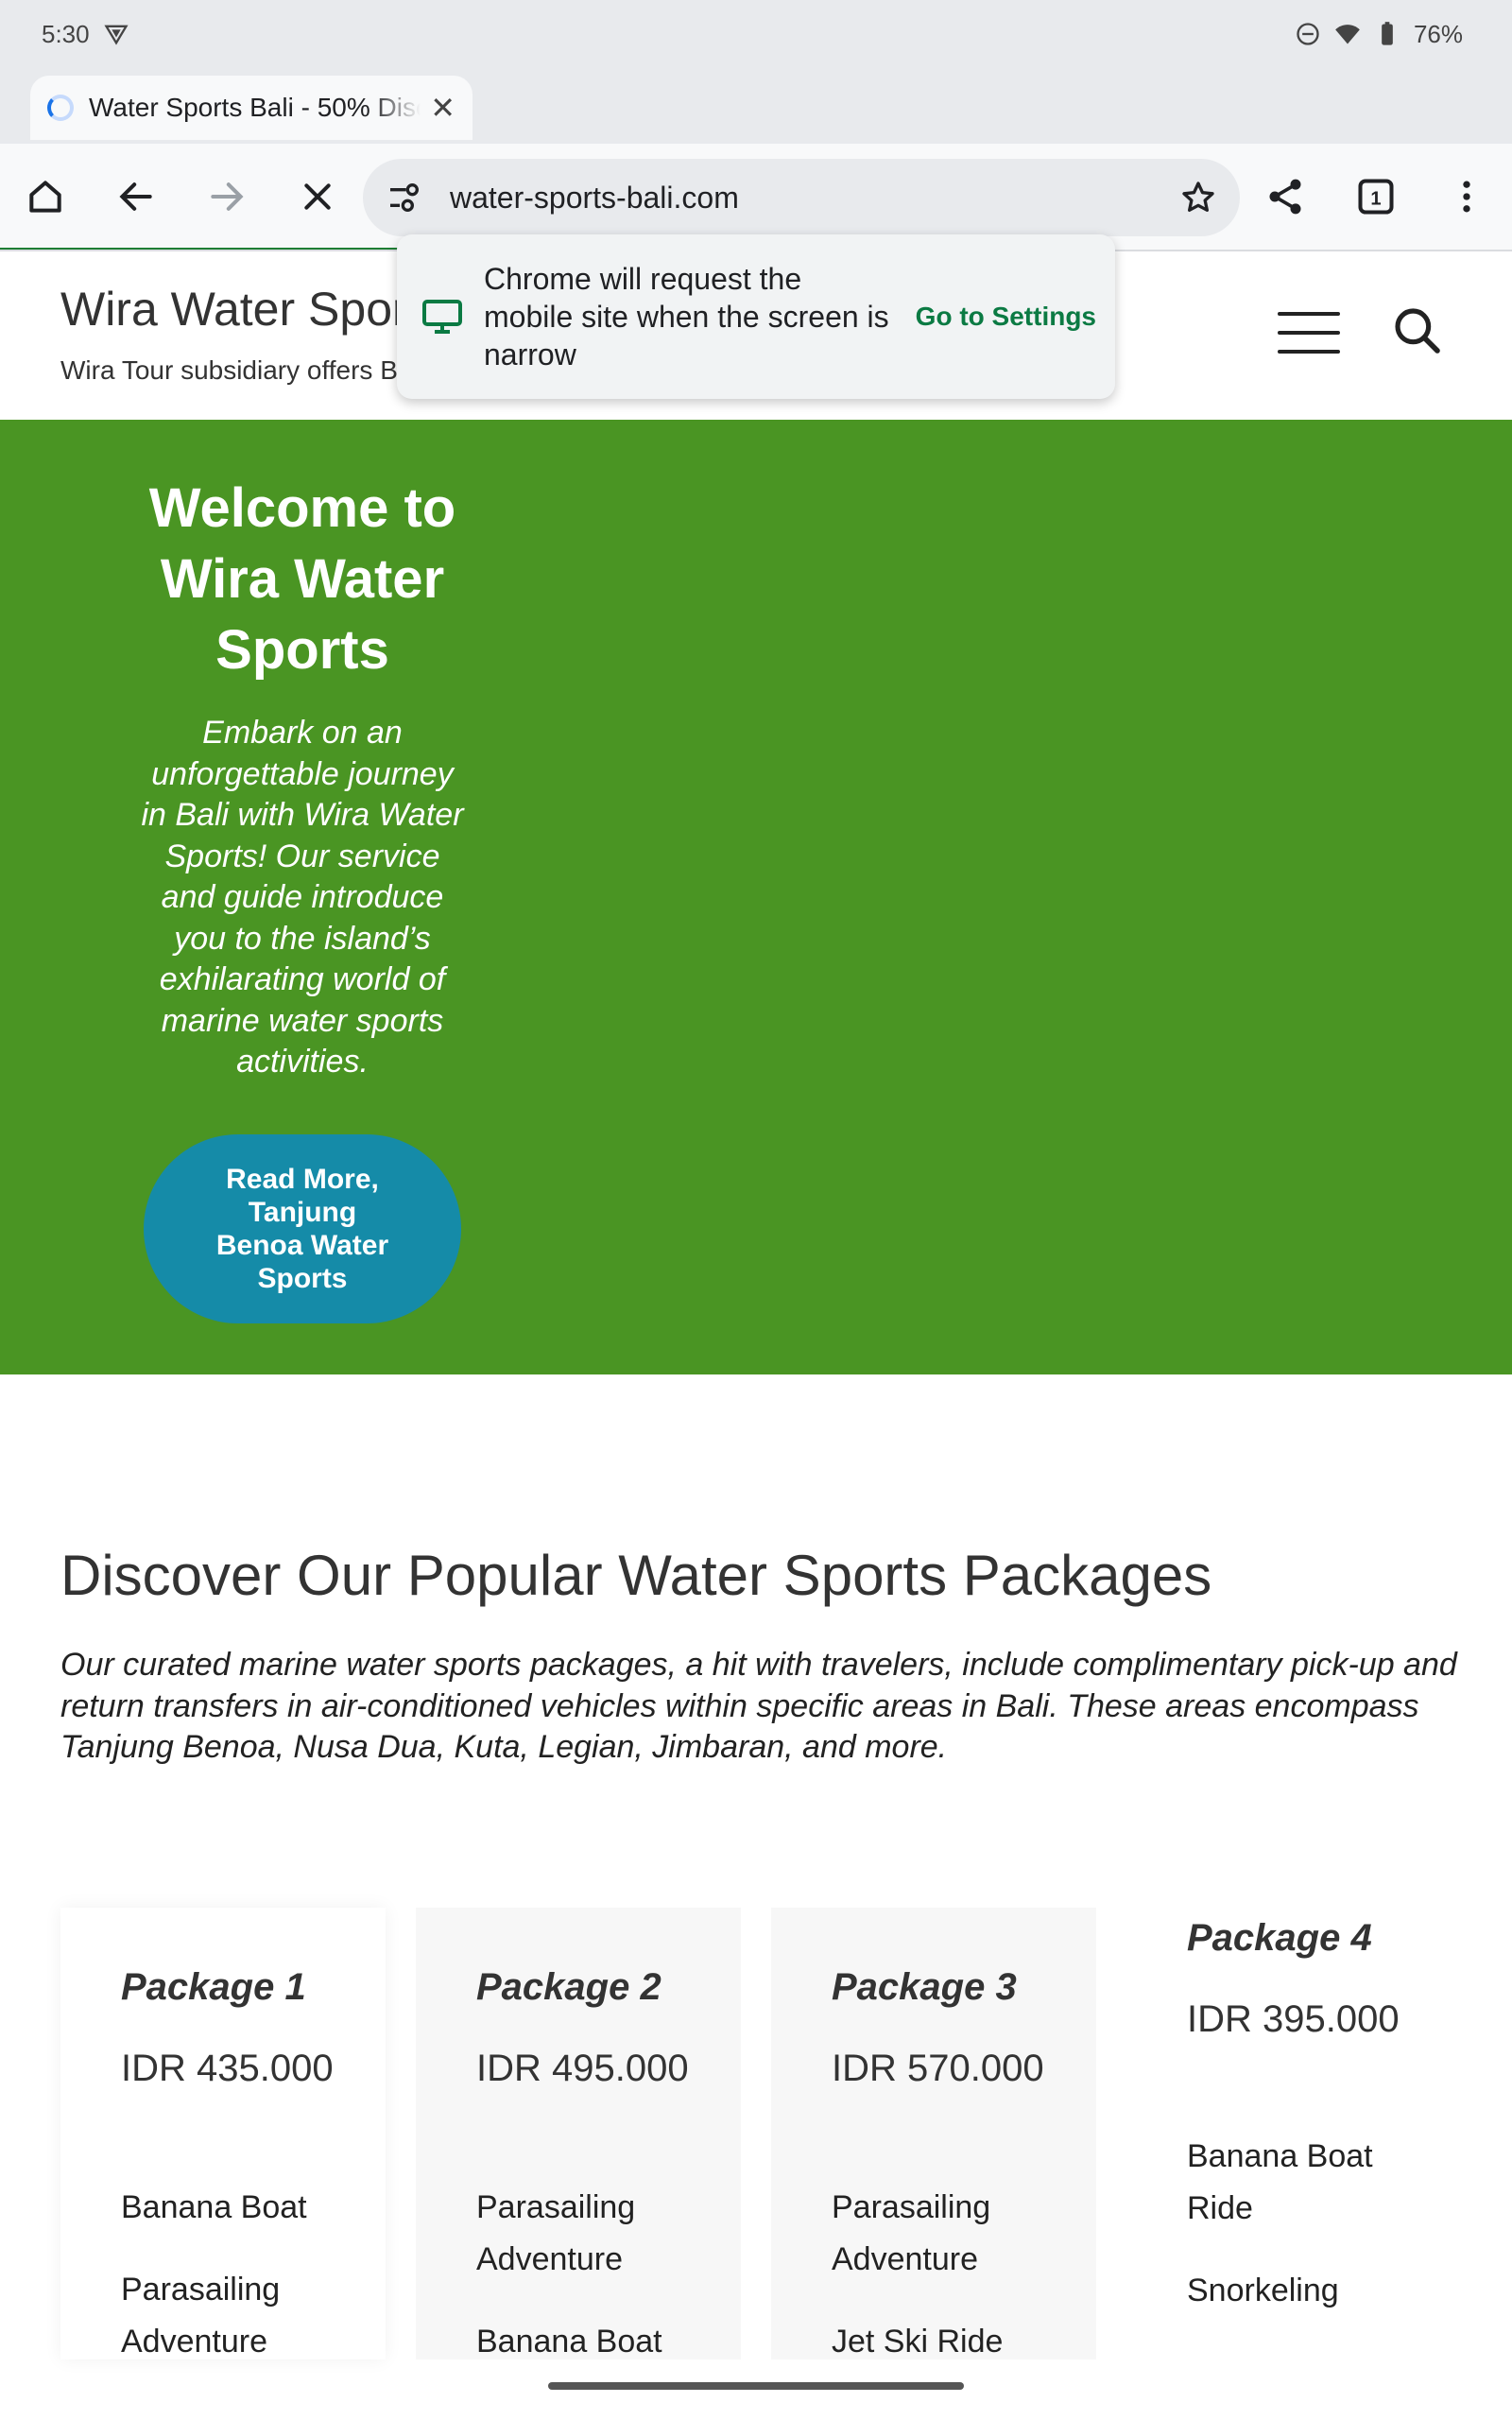 This screenshot has height=2420, width=1512. I want to click on menu-button, so click(1466, 196).